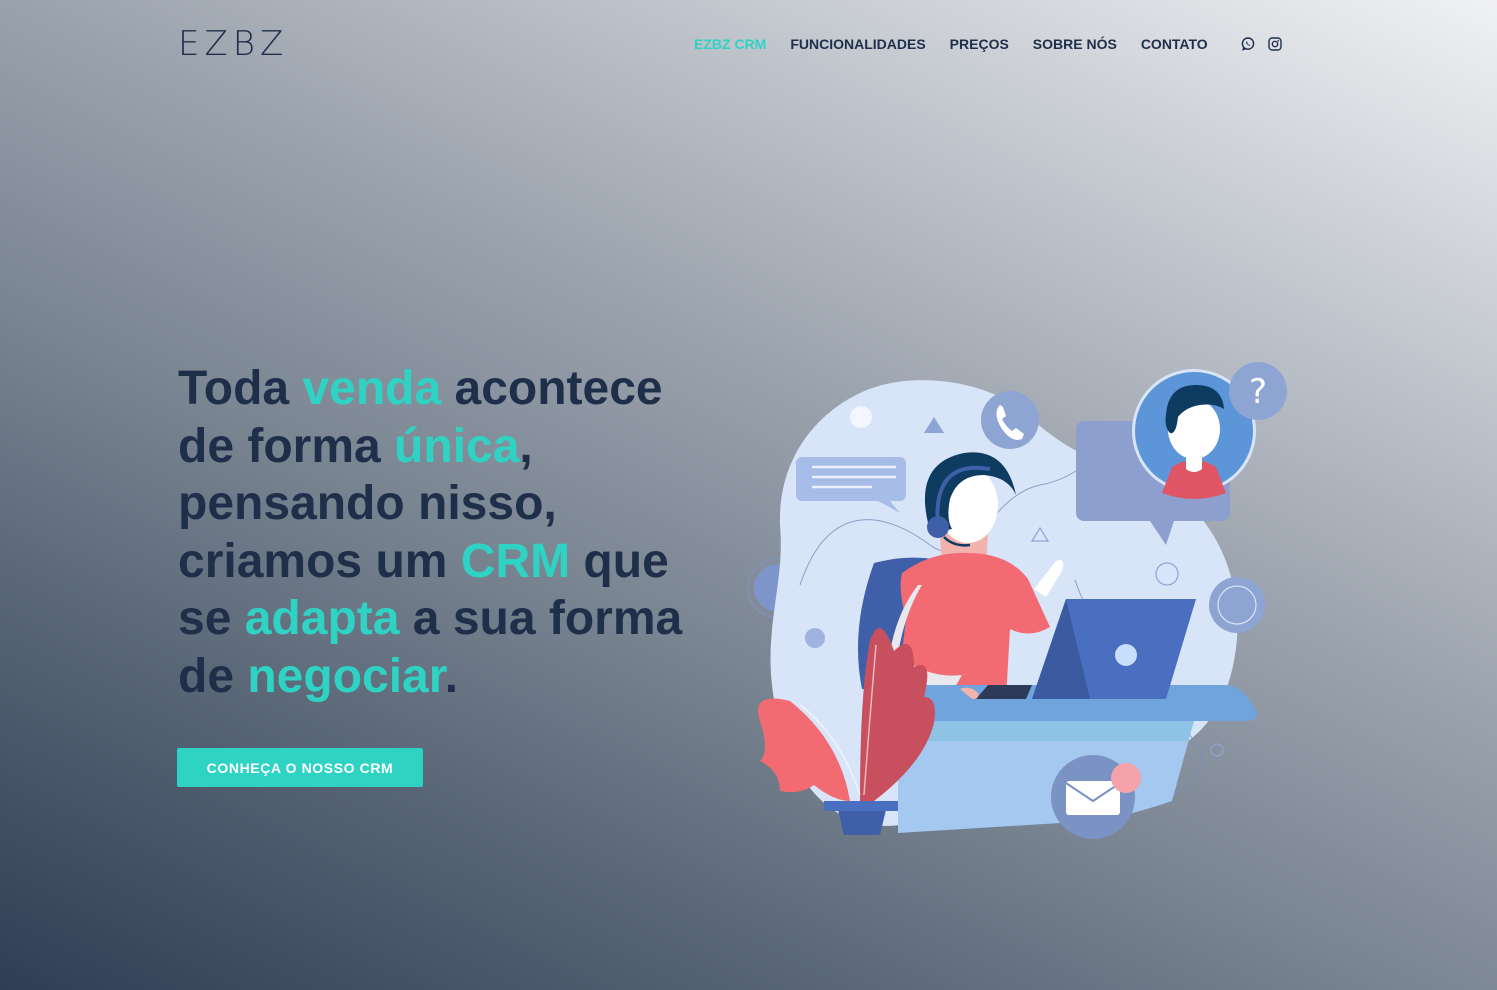 Image resolution: width=1497 pixels, height=990 pixels. Describe the element at coordinates (979, 44) in the screenshot. I see `nav-link-precos: PREÇOS` at that location.